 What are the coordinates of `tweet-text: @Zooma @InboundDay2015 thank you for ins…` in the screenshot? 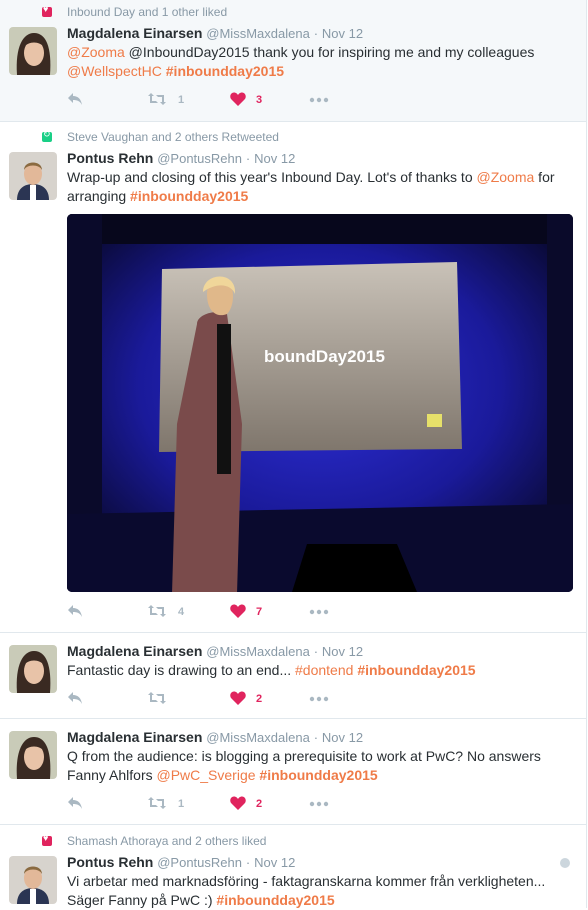 It's located at (317, 62).